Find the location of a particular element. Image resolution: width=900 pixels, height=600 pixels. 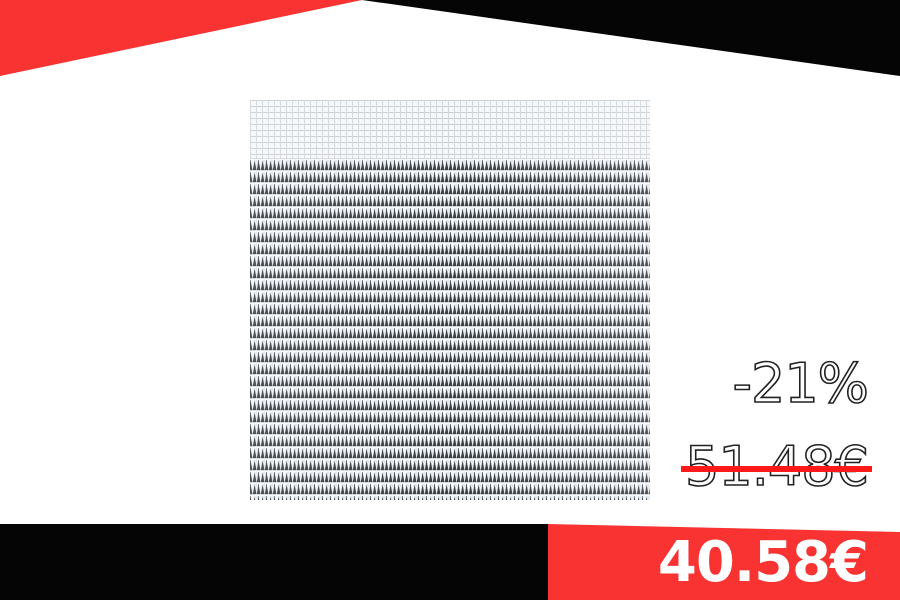

discount-percentage: -21% is located at coordinates (801, 383).